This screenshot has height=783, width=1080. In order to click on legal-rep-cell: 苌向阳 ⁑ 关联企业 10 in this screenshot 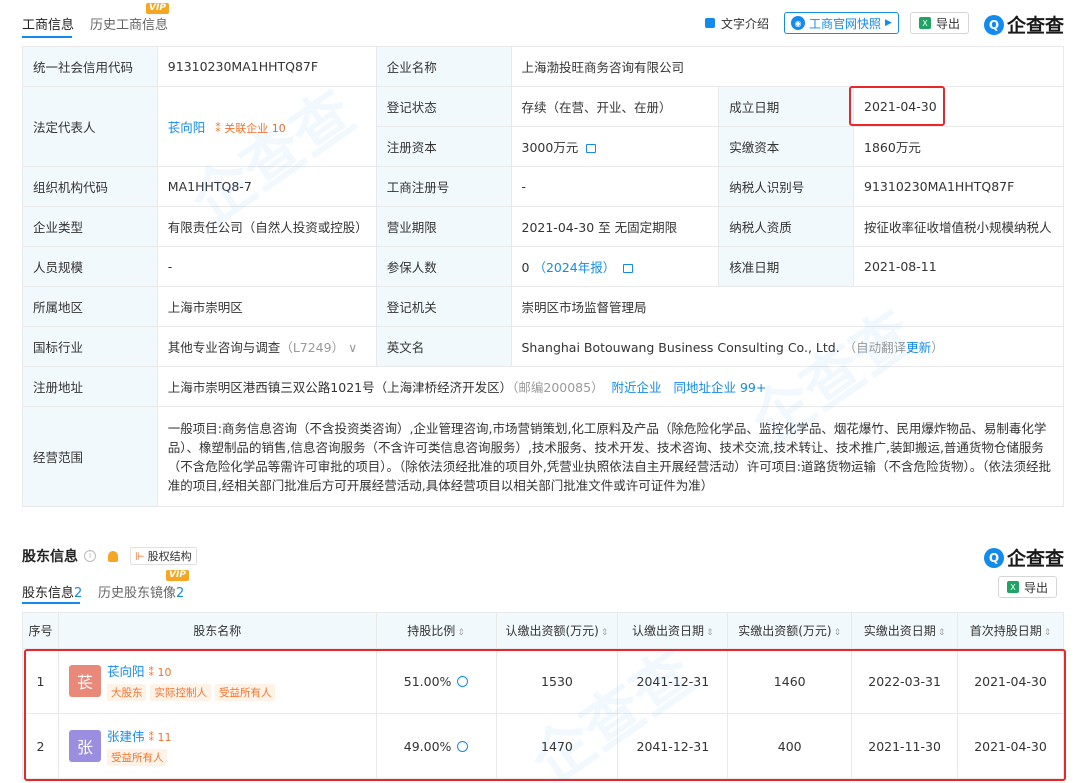, I will do `click(266, 126)`.